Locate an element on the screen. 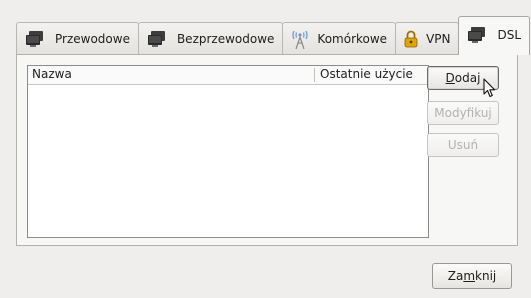 The width and height of the screenshot is (531, 298). tab-wired: Przewodowe is located at coordinates (77, 38).